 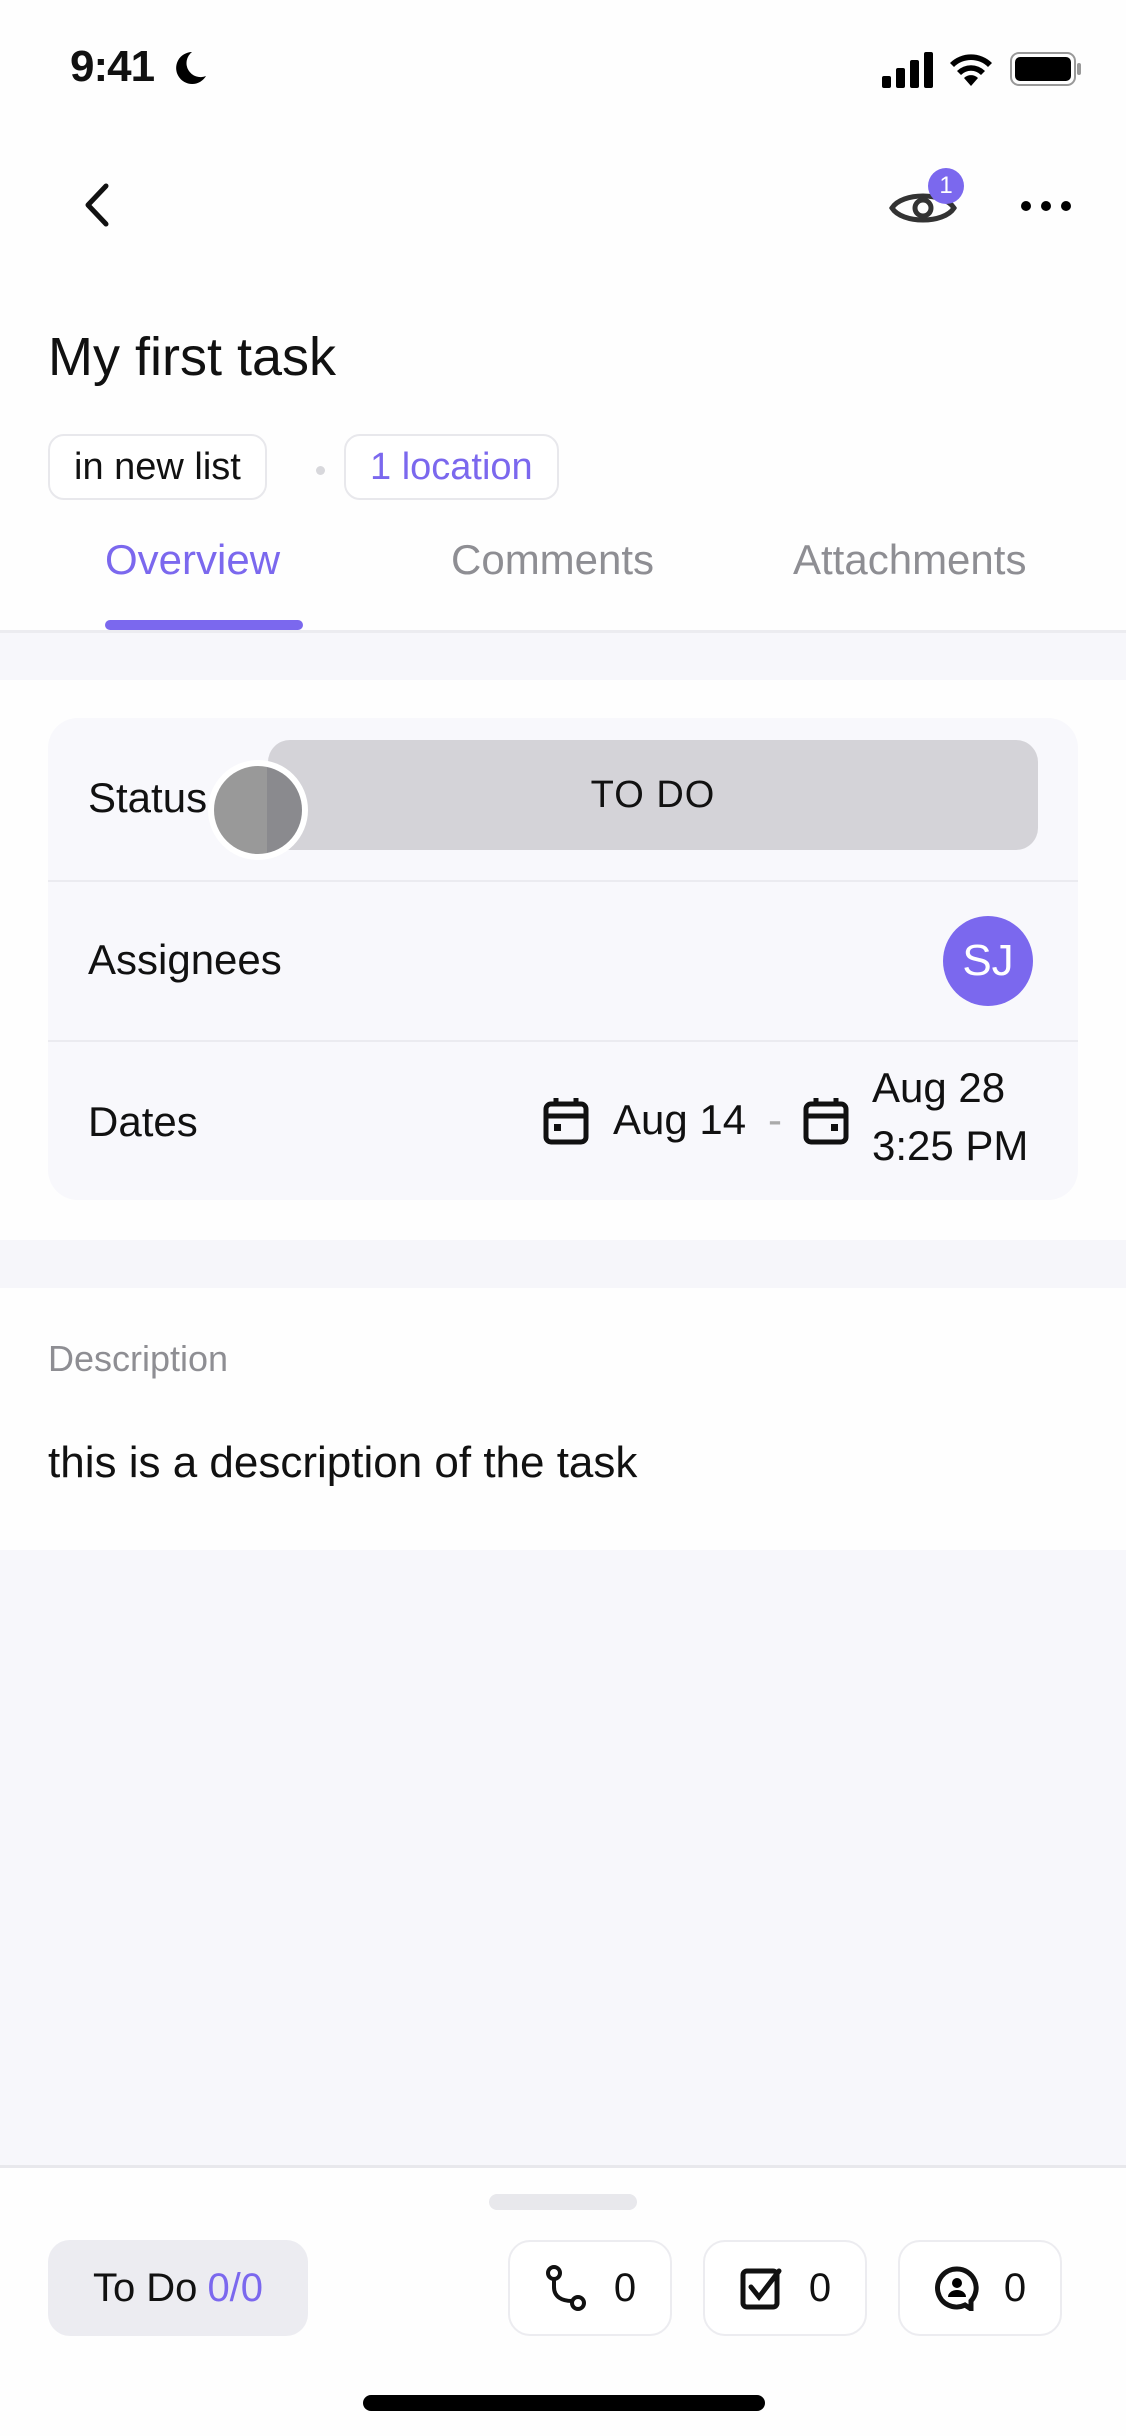 I want to click on assignees-label: Assignees, so click(x=185, y=959).